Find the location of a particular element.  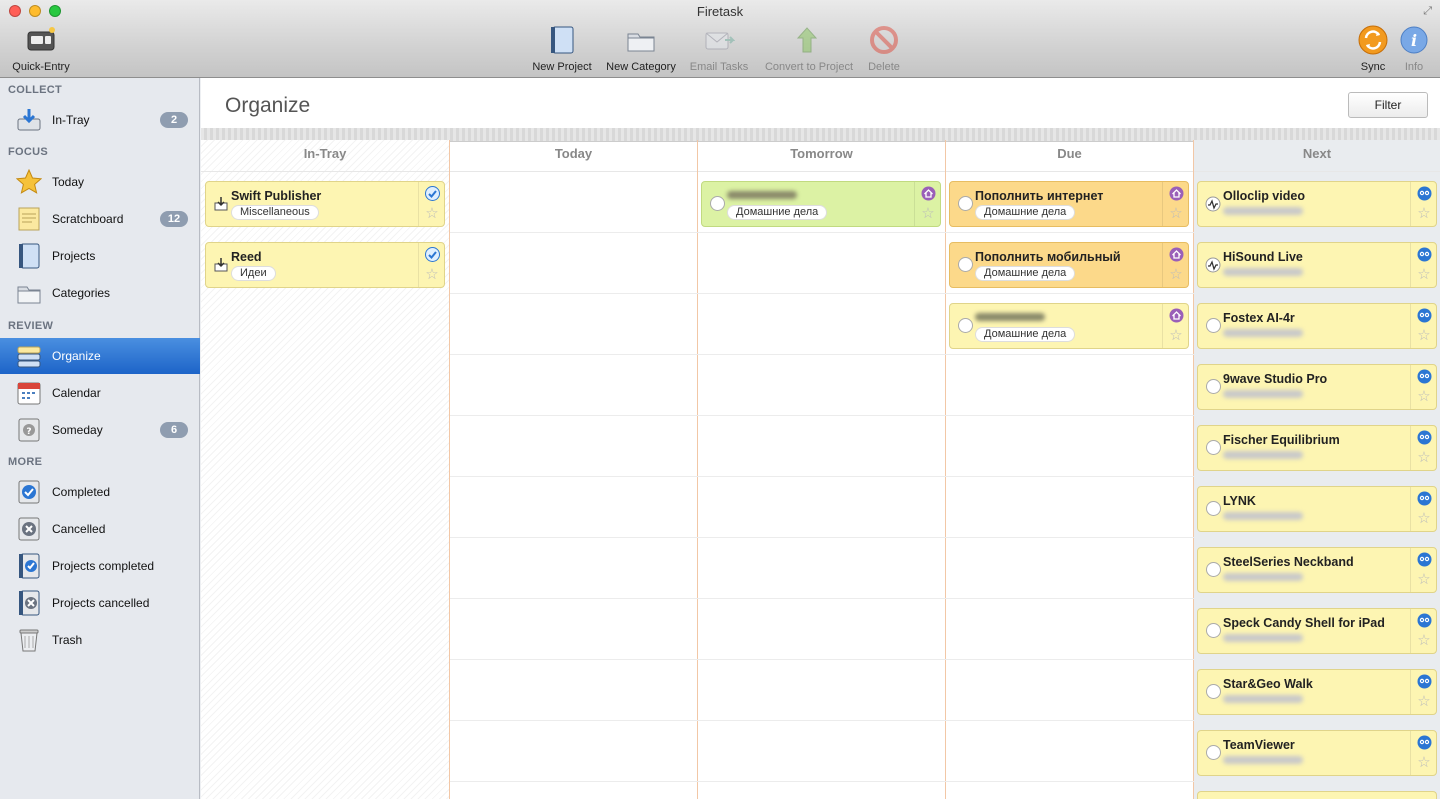

convert-to-project-button: Convert to Project is located at coordinates (809, 48).